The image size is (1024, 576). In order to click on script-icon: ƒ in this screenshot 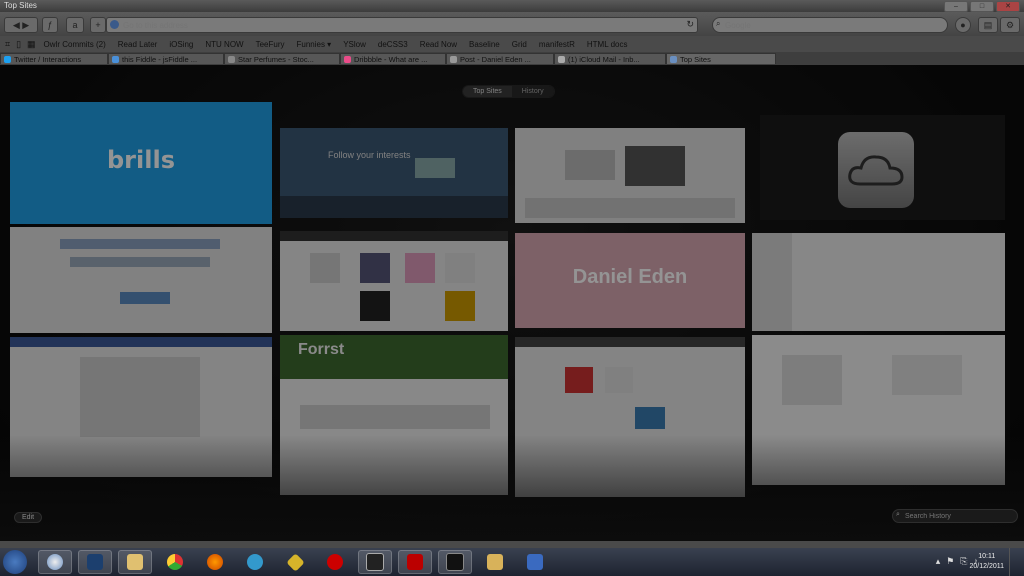, I will do `click(50, 25)`.